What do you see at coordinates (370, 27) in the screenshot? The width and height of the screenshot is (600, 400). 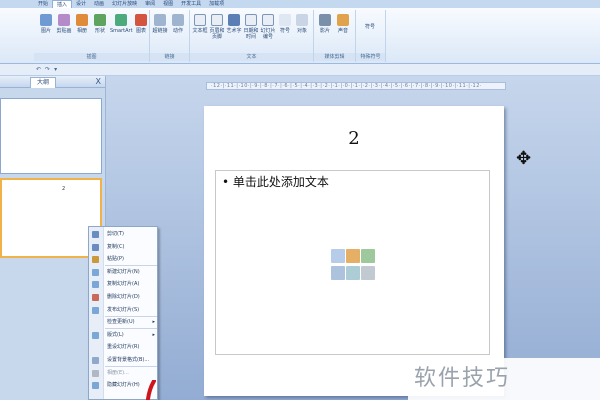 I see `special-symbol-button: 符号` at bounding box center [370, 27].